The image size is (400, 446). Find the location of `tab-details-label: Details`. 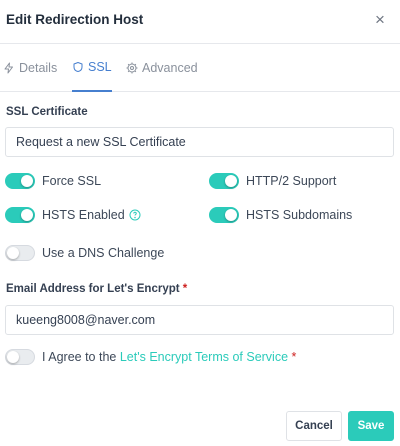

tab-details-label: Details is located at coordinates (38, 68).